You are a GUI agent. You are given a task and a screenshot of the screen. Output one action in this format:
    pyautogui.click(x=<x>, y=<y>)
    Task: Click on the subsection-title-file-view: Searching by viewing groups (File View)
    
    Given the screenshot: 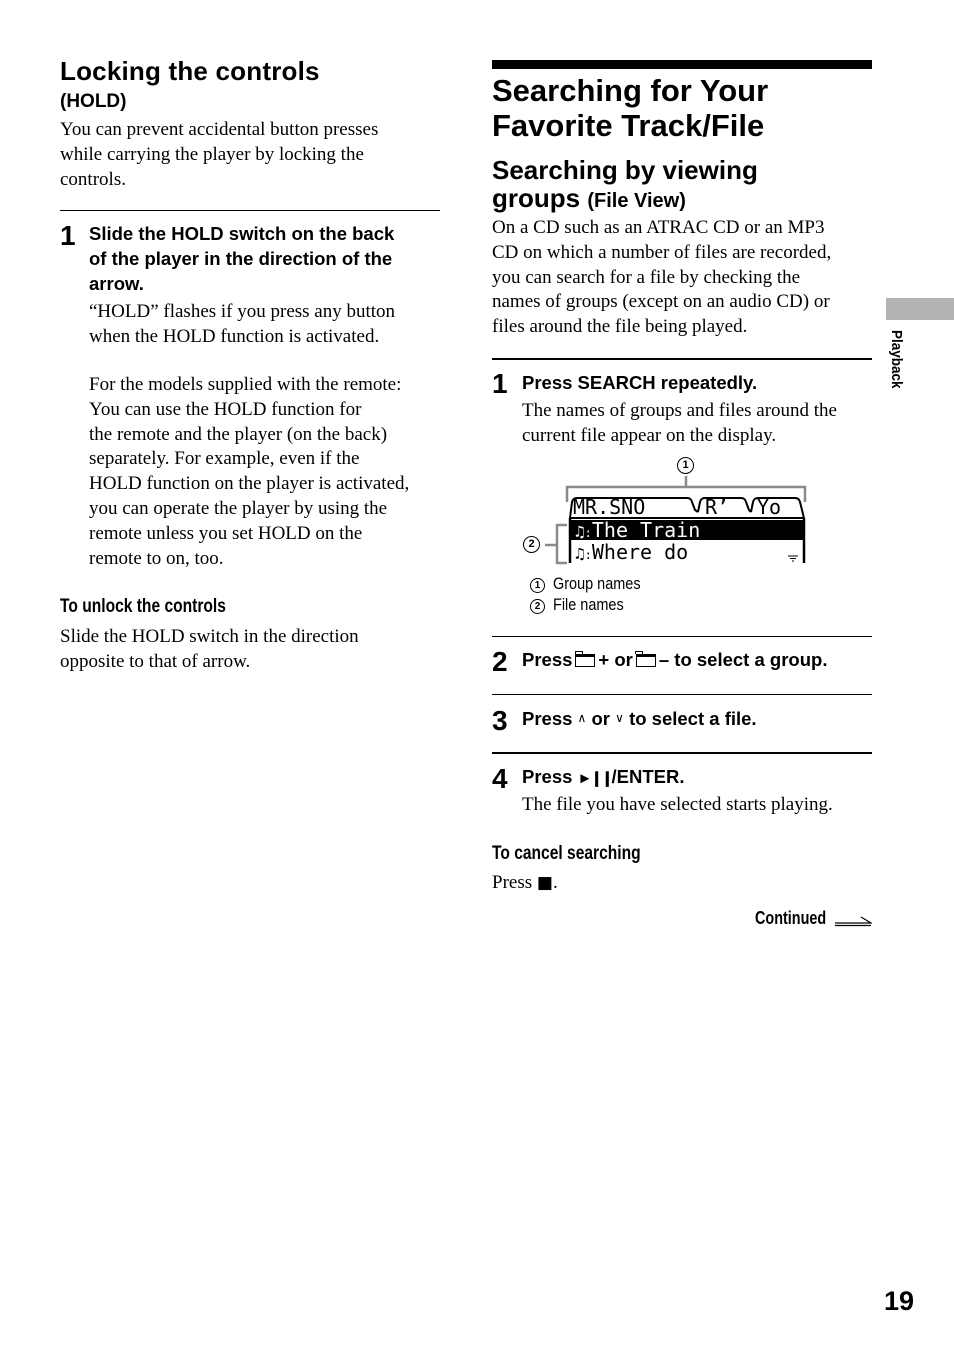 What is the action you would take?
    pyautogui.click(x=625, y=185)
    